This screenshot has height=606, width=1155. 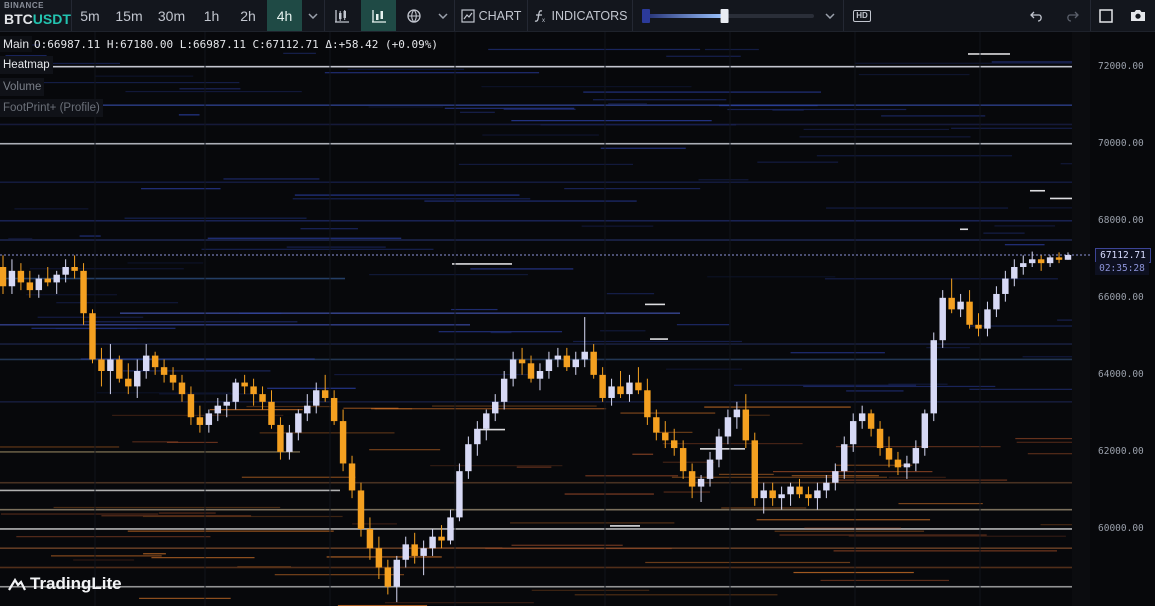 I want to click on screenshot-button, so click(x=1138, y=15).